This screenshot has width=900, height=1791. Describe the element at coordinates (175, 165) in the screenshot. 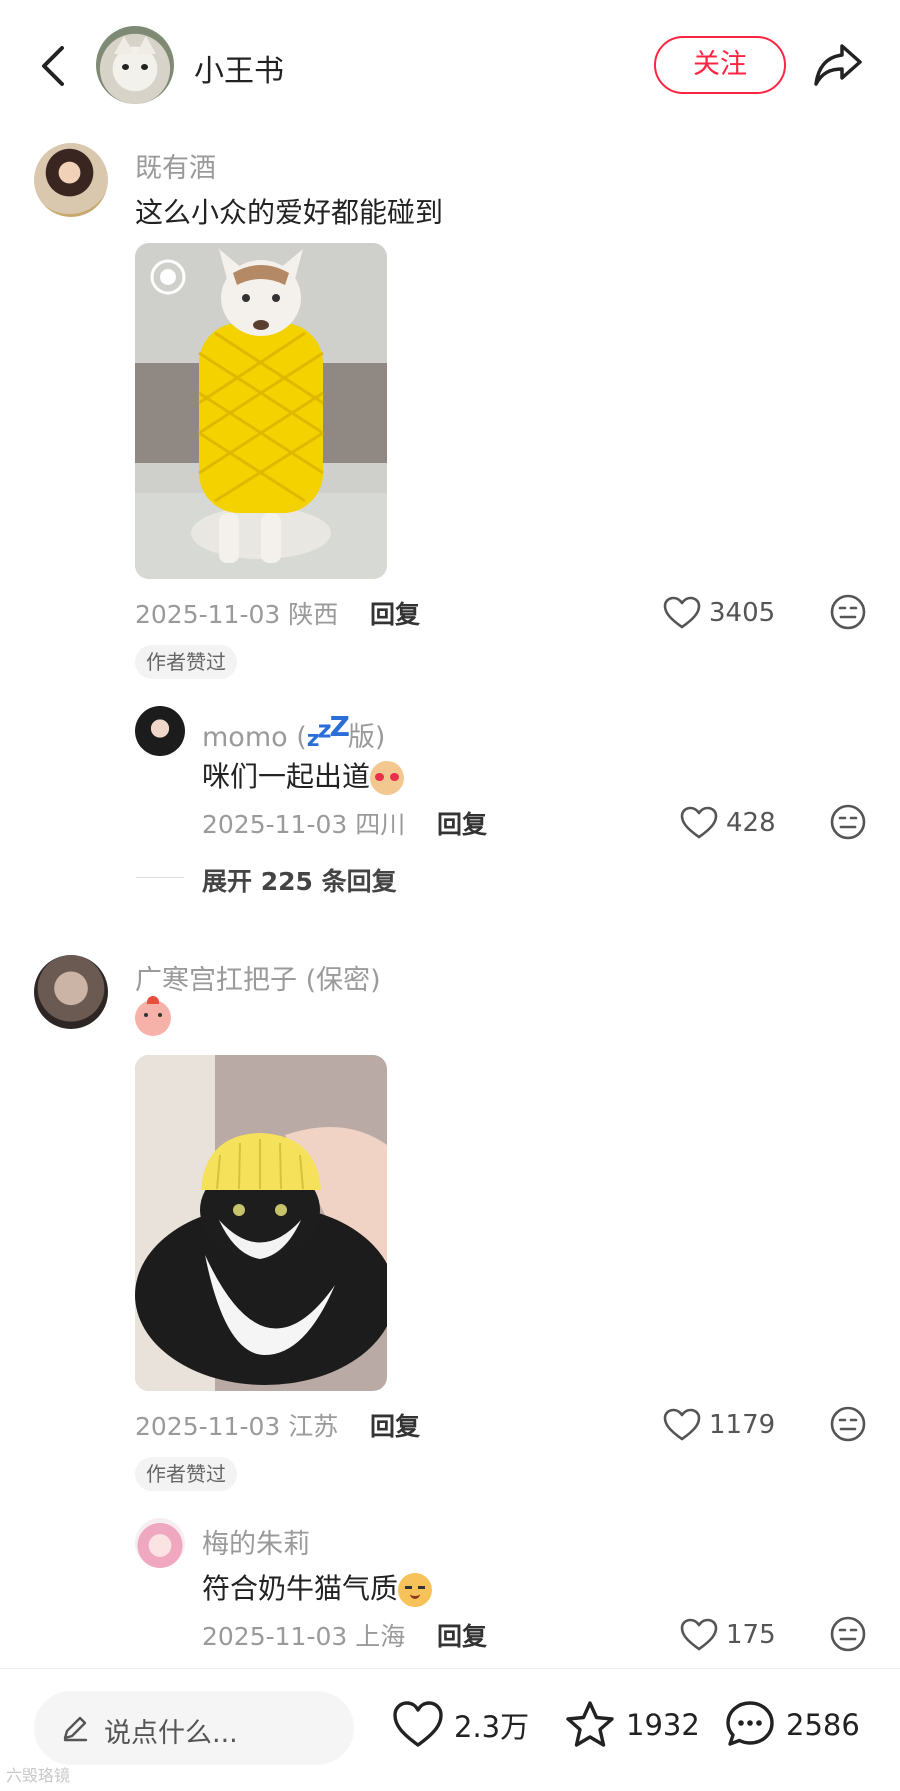

I see `commenter-name: 既有酒` at that location.